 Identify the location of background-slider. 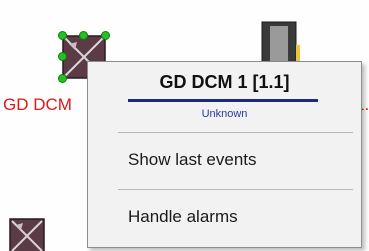
(280, 43).